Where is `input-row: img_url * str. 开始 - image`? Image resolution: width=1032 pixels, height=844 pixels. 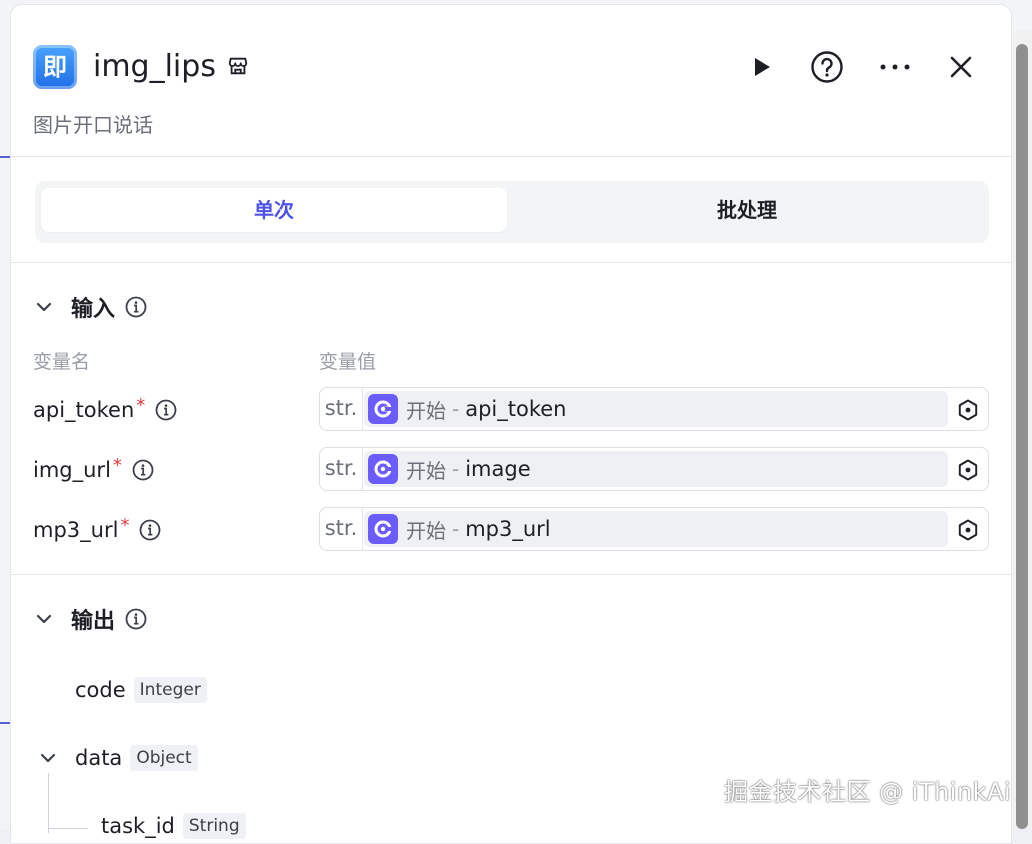 input-row: img_url * str. 开始 - image is located at coordinates (511, 470).